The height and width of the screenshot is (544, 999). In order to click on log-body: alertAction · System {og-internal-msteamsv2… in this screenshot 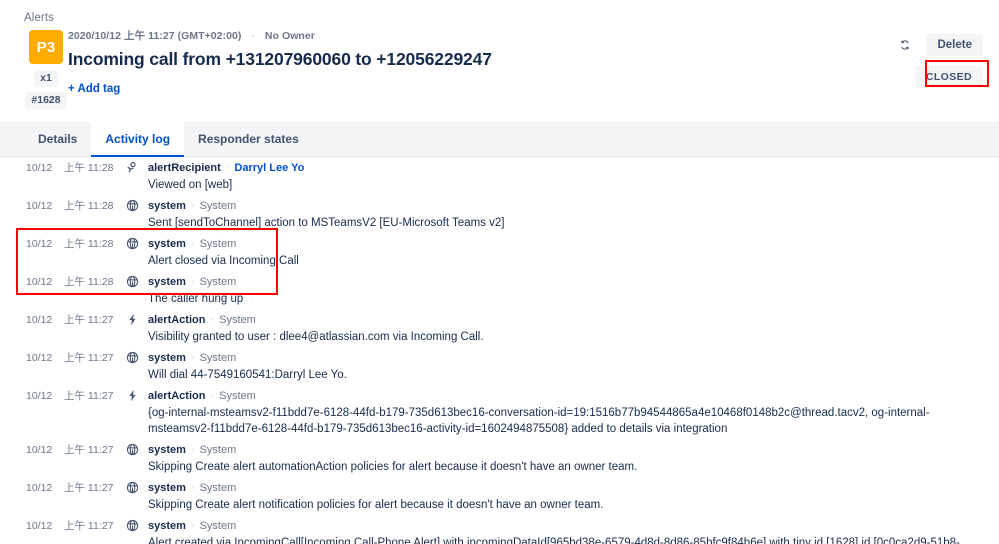, I will do `click(573, 412)`.